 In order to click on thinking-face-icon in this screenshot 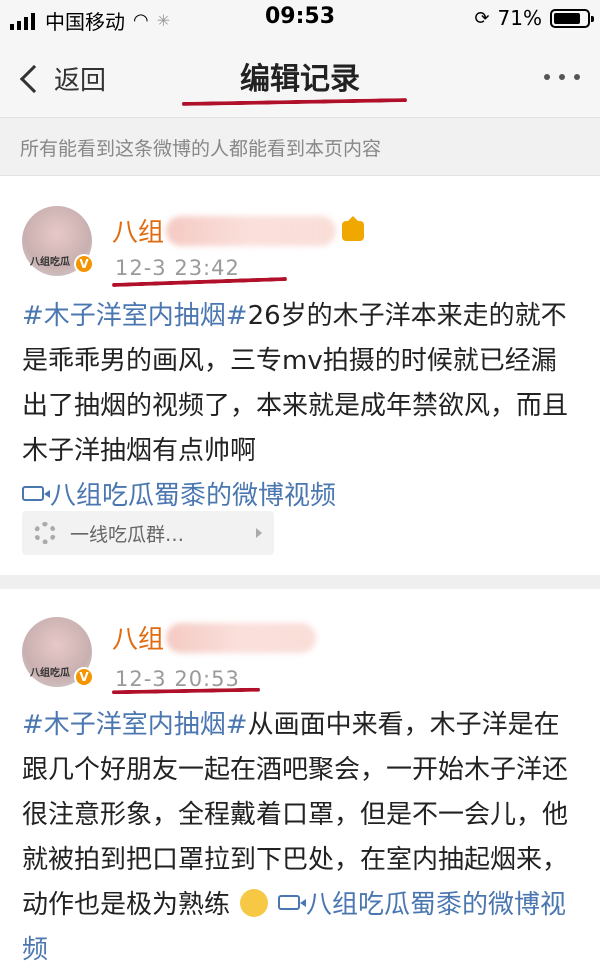, I will do `click(254, 902)`.